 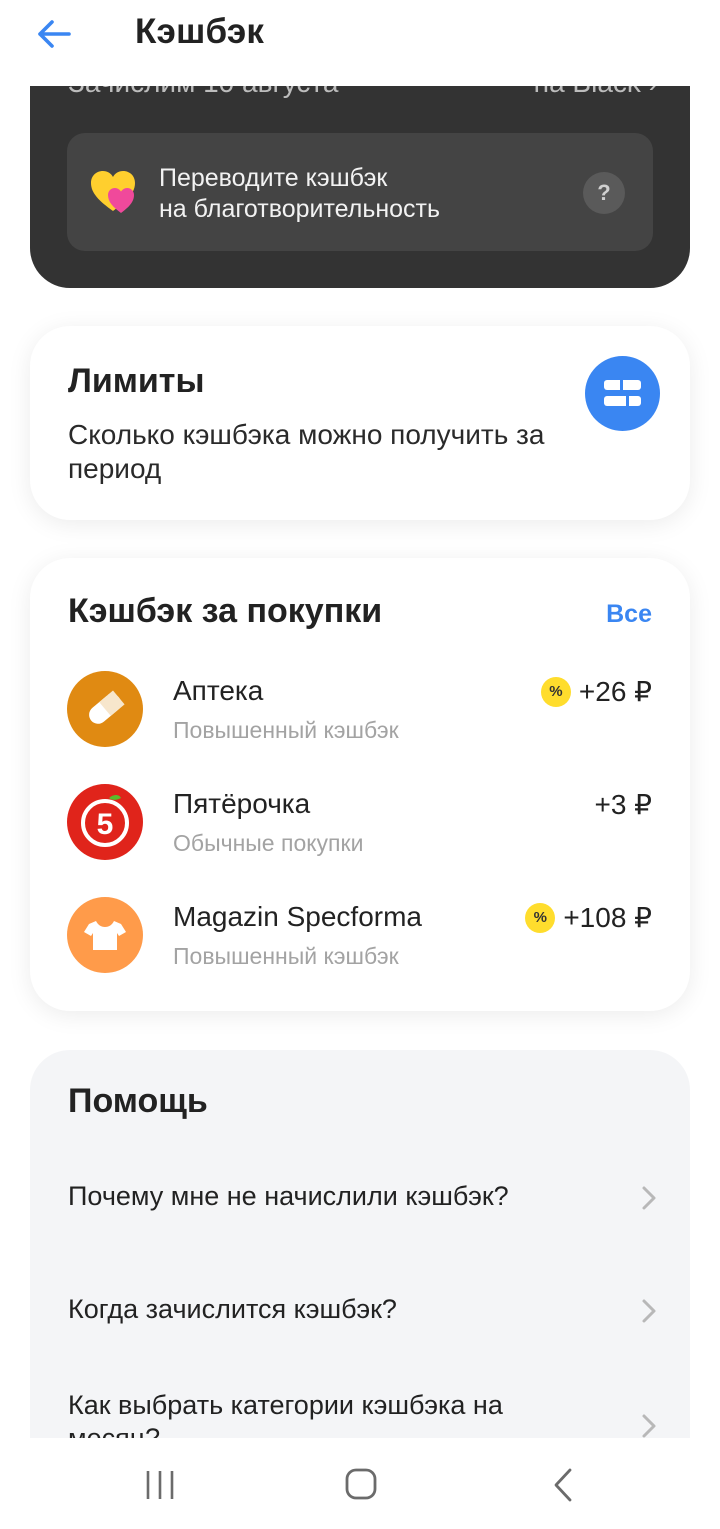 I want to click on back-button, so click(x=54, y=34).